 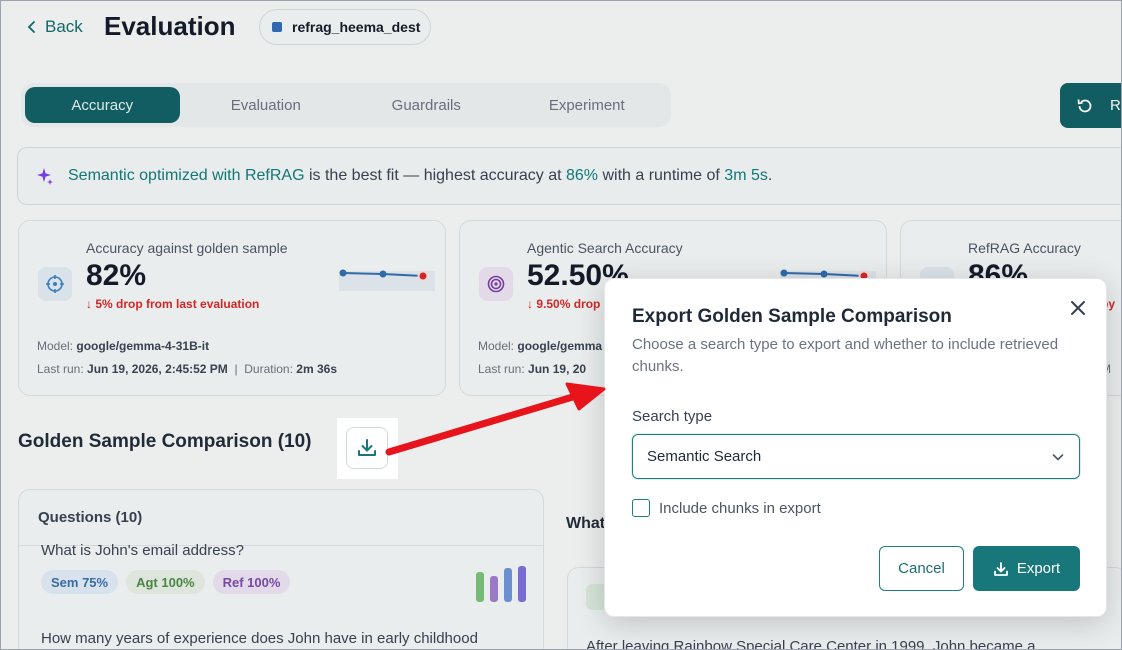 I want to click on search-type-value: Semantic Search, so click(x=704, y=456).